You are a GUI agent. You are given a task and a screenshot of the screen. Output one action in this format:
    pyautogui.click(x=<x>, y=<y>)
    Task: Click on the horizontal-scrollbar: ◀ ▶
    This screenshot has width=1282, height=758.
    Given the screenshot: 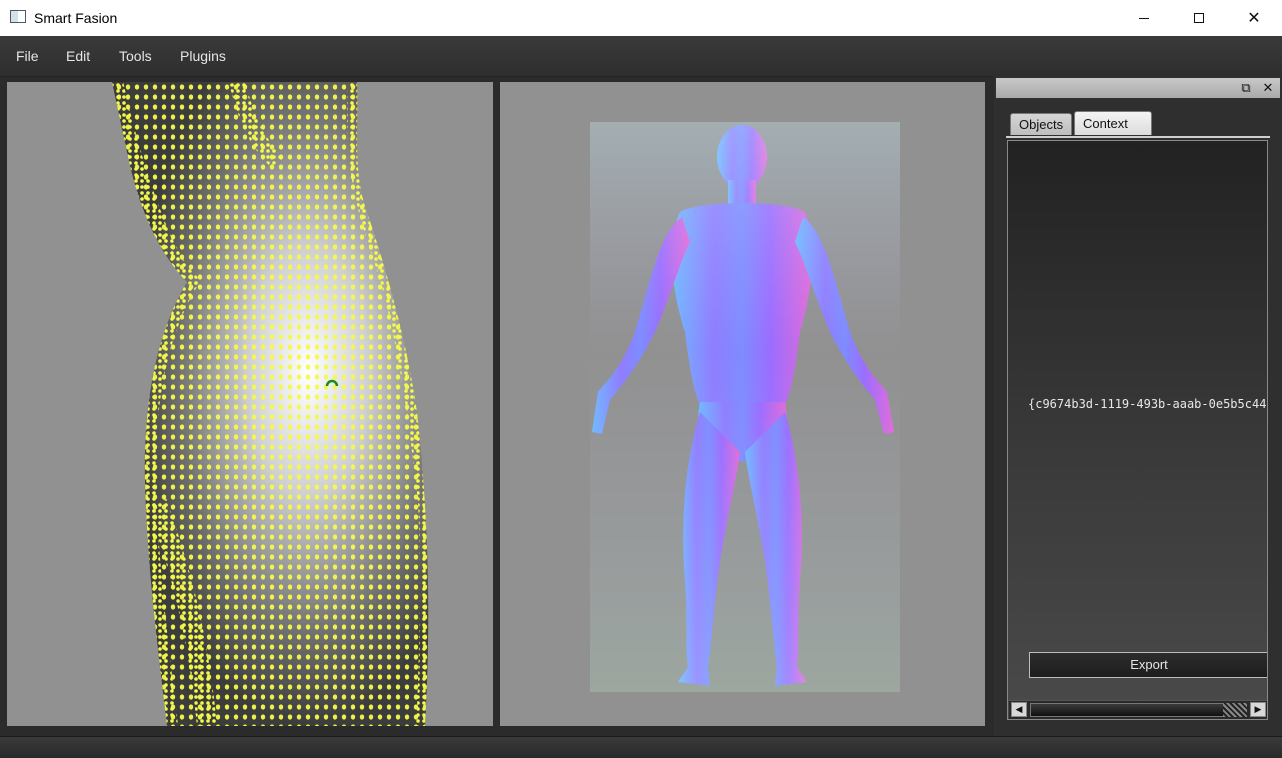 What is the action you would take?
    pyautogui.click(x=1138, y=709)
    